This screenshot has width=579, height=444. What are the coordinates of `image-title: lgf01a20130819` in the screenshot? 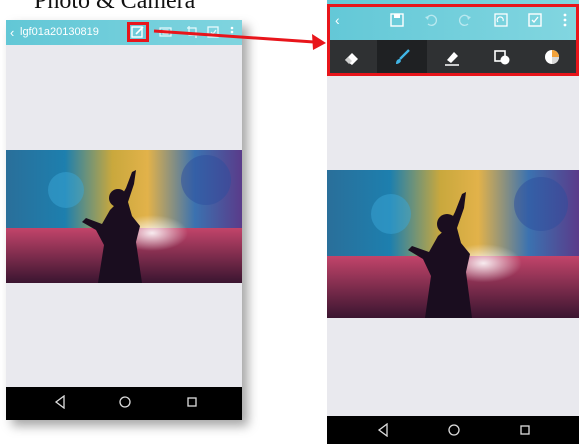 It's located at (59, 32).